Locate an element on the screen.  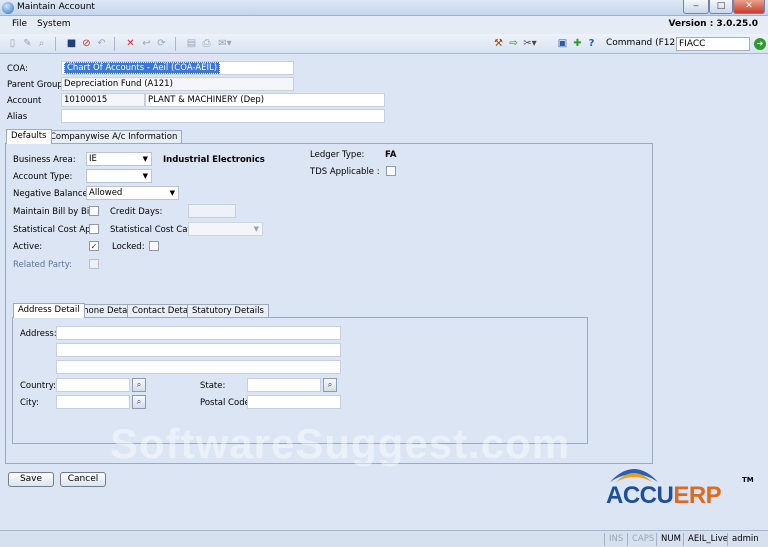
stat-cost-catg-dropdown: ▼ is located at coordinates (225, 229).